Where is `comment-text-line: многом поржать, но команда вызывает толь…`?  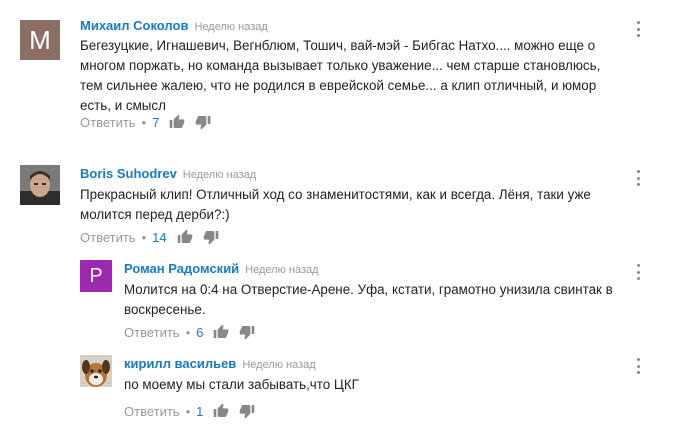
comment-text-line: многом поржать, но команда вызывает толь… is located at coordinates (340, 65).